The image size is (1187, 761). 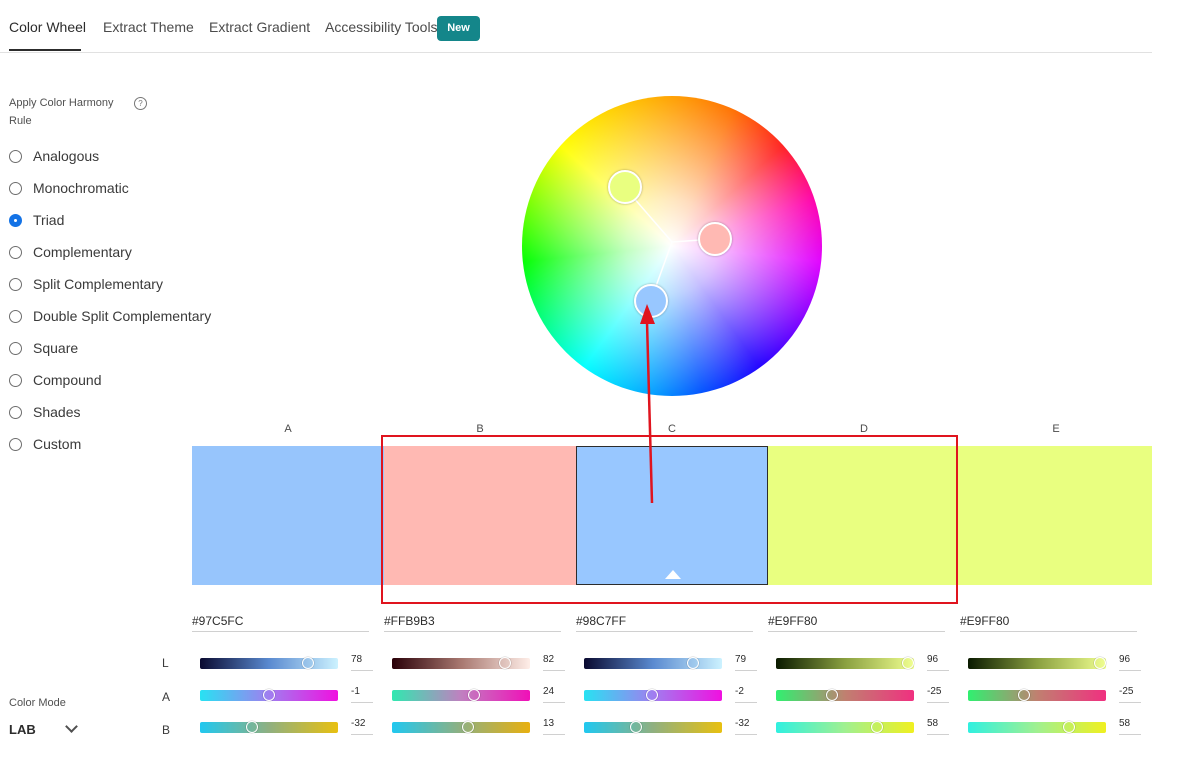 What do you see at coordinates (653, 663) in the screenshot?
I see `slider-l-c` at bounding box center [653, 663].